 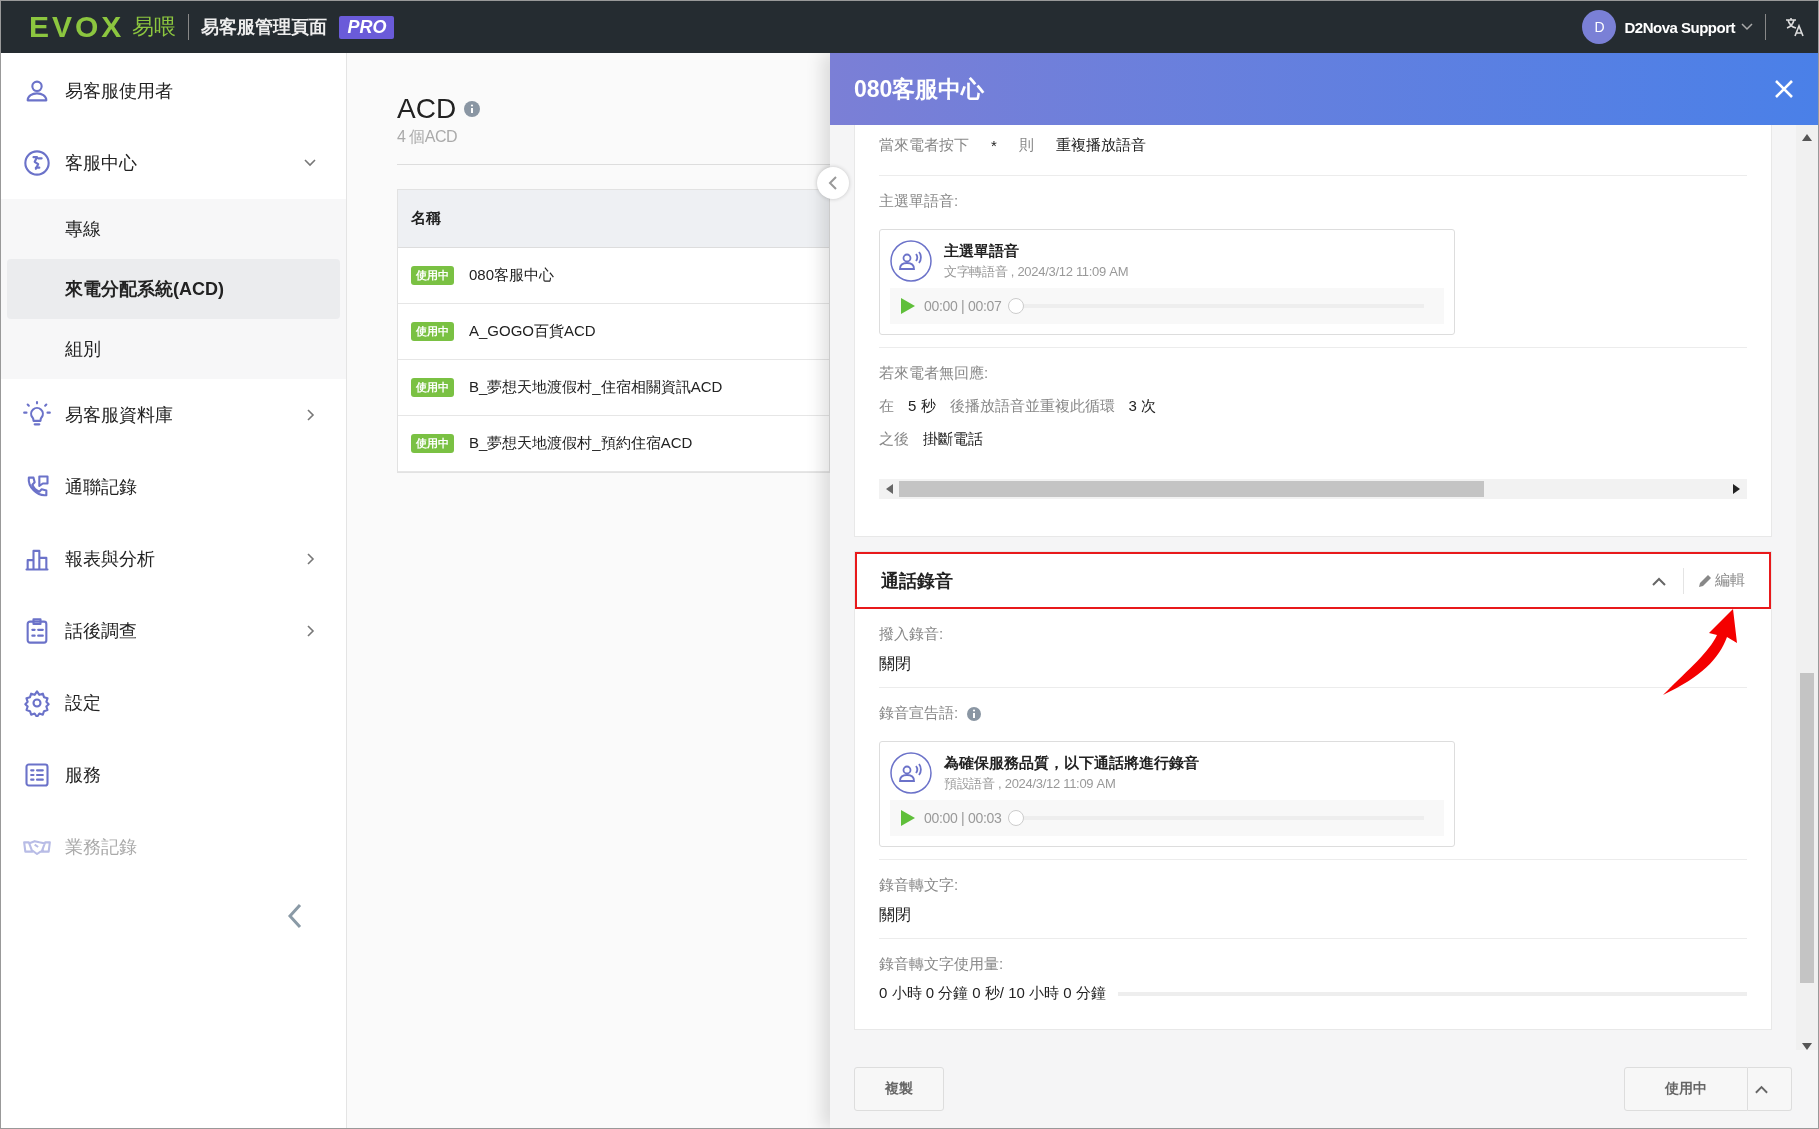 What do you see at coordinates (1026, 145) in the screenshot?
I see `field-label: 則` at bounding box center [1026, 145].